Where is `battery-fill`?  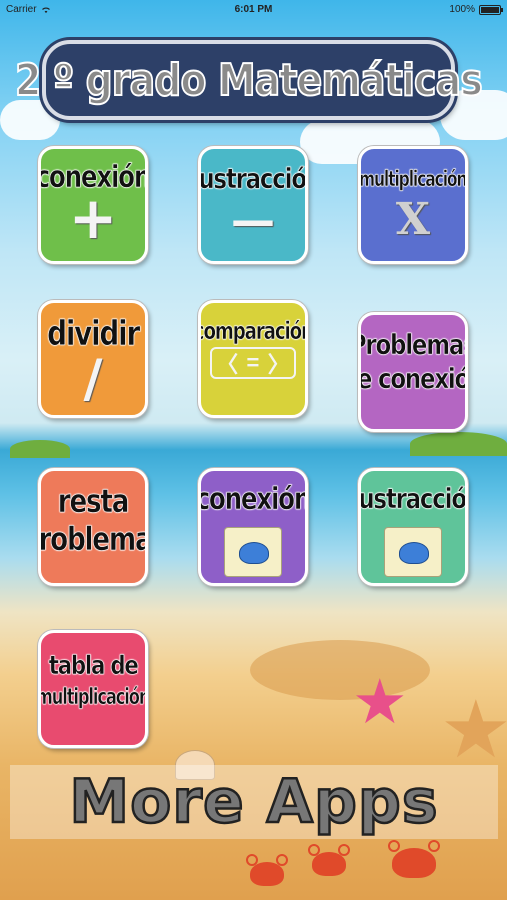
battery-fill is located at coordinates (490, 9).